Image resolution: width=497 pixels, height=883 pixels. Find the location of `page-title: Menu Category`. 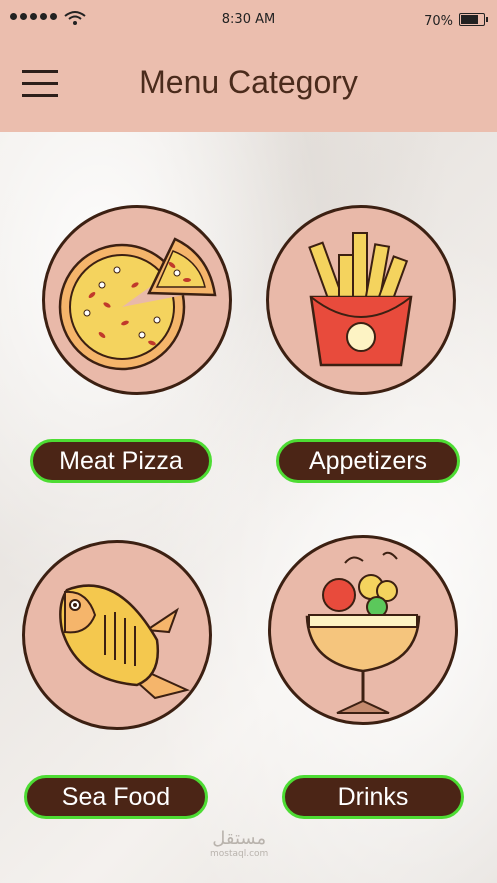

page-title: Menu Category is located at coordinates (248, 82).